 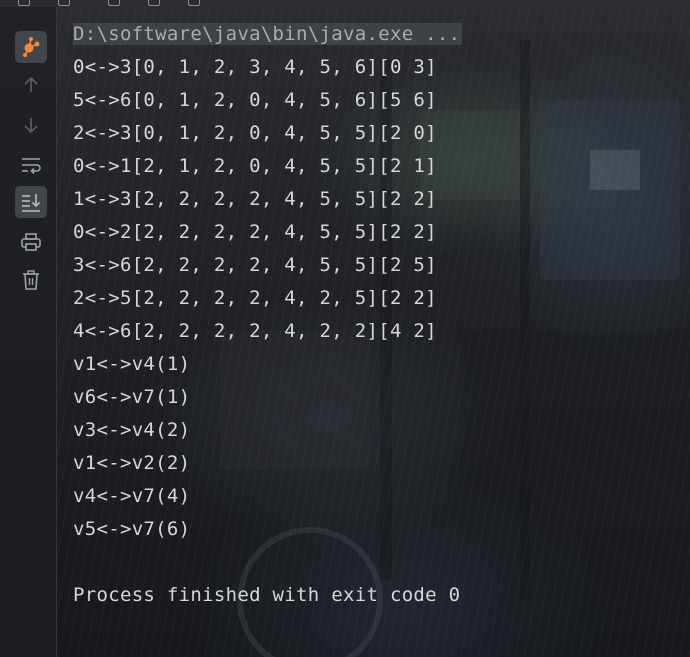 I want to click on output-line: v4<->v7(4), so click(x=132, y=496).